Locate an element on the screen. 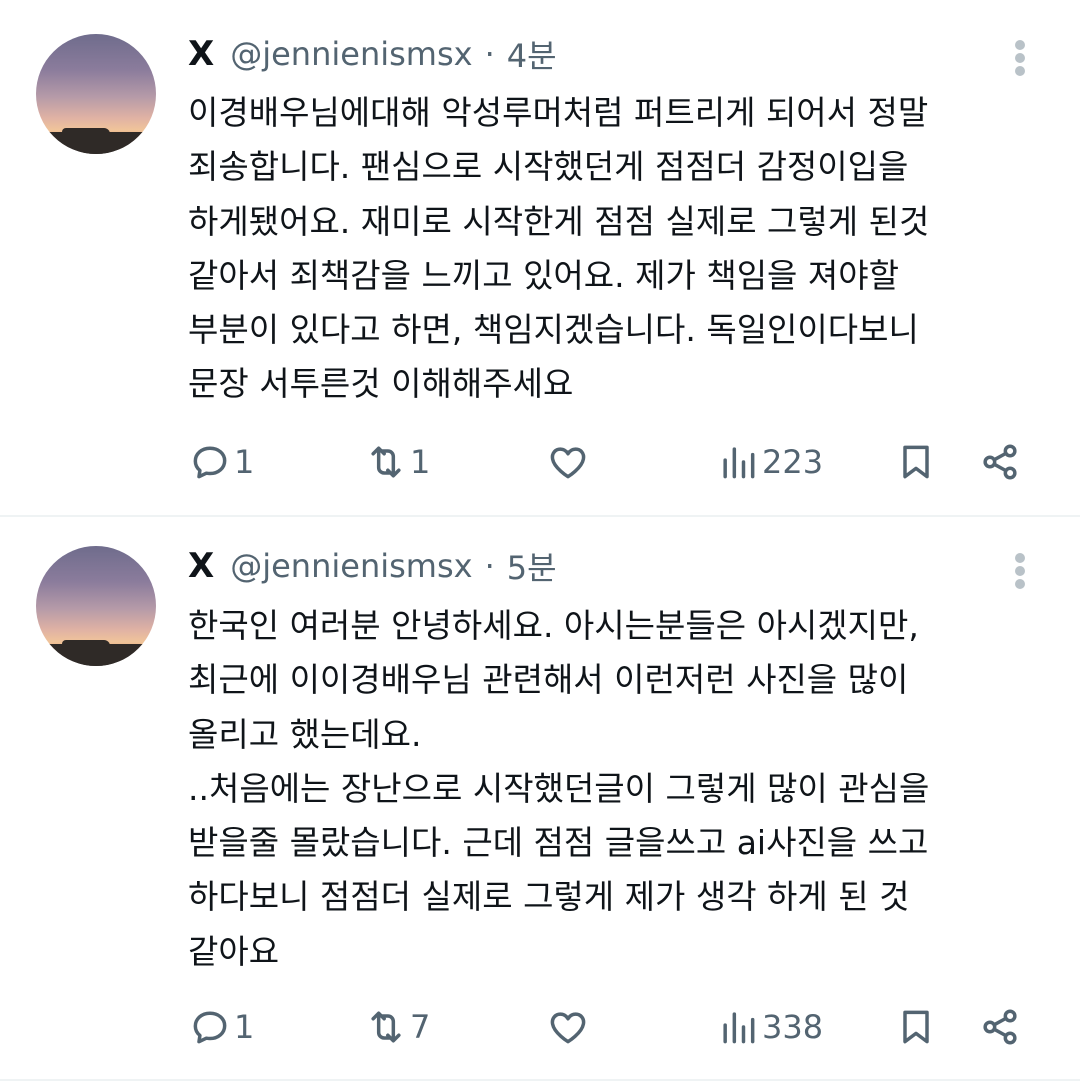 The height and width of the screenshot is (1087, 1080). action-bar: 1 7 338 is located at coordinates (540, 1027).